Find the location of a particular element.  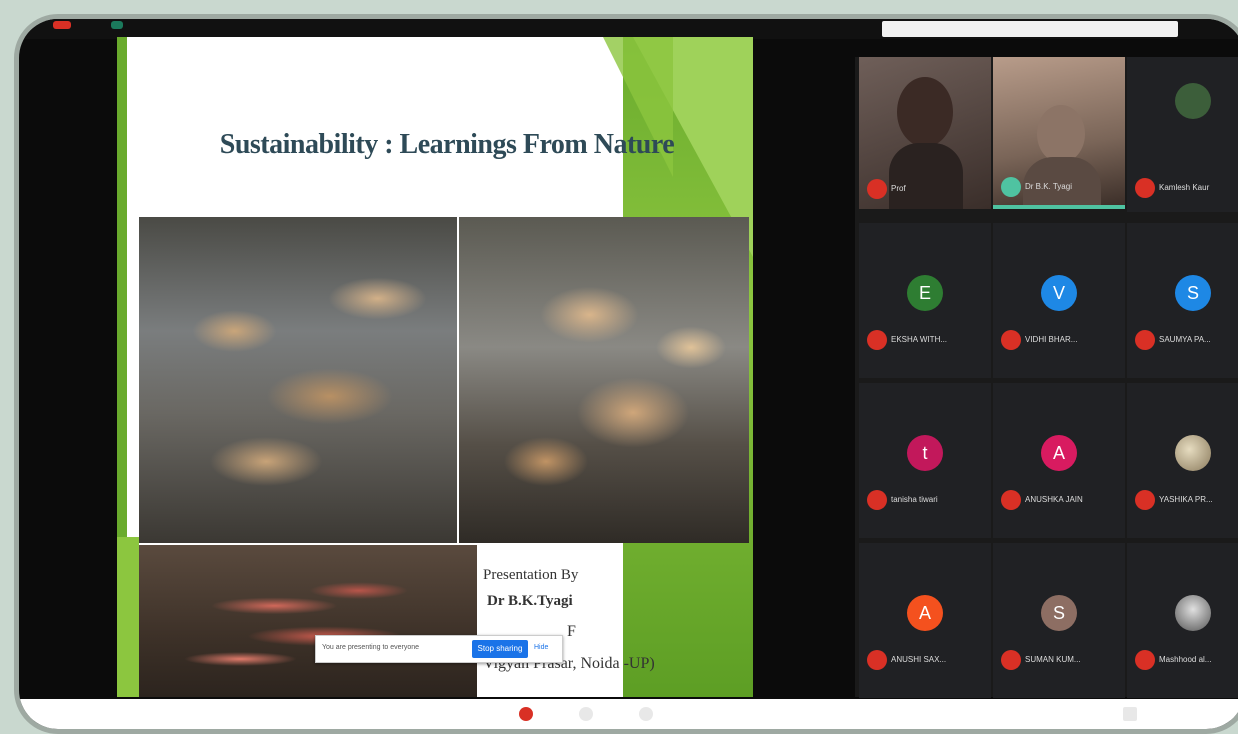

chat-icon is located at coordinates (1130, 714).